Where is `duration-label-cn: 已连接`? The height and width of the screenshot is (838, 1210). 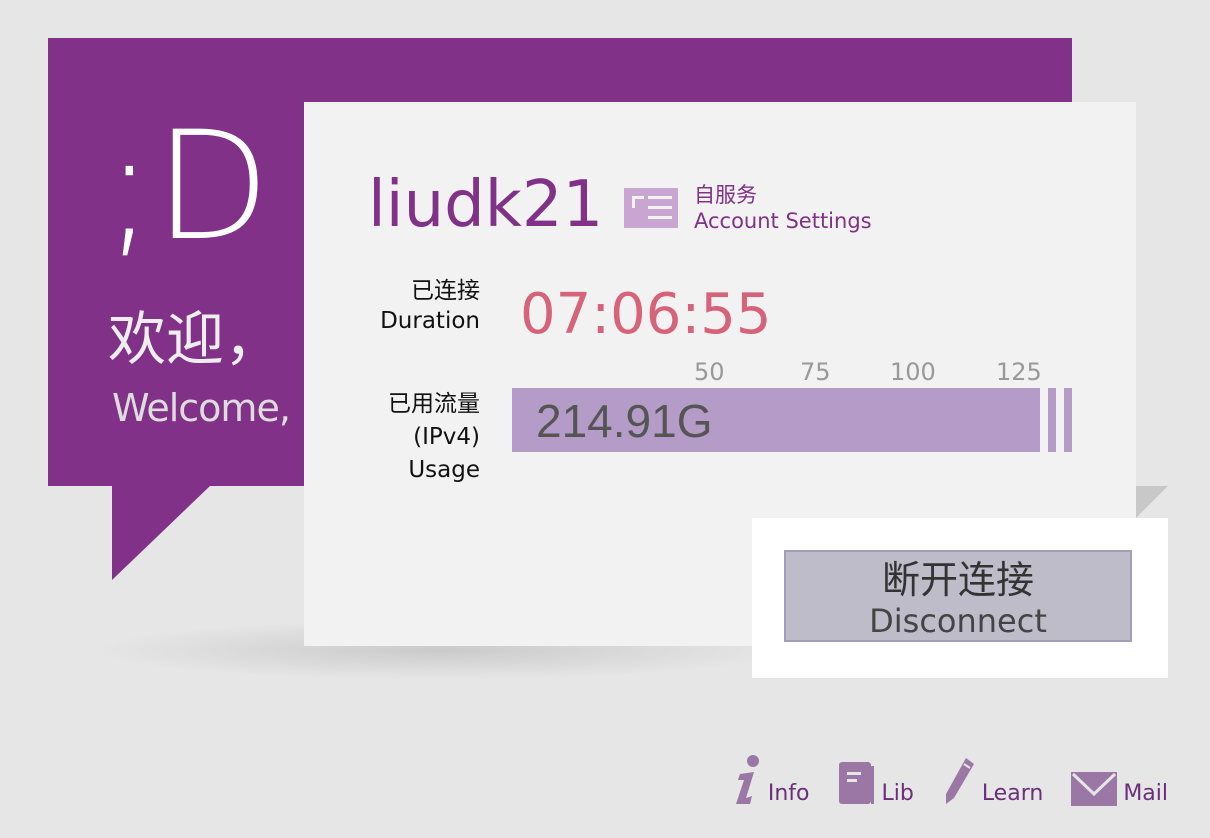
duration-label-cn: 已连接 is located at coordinates (445, 291).